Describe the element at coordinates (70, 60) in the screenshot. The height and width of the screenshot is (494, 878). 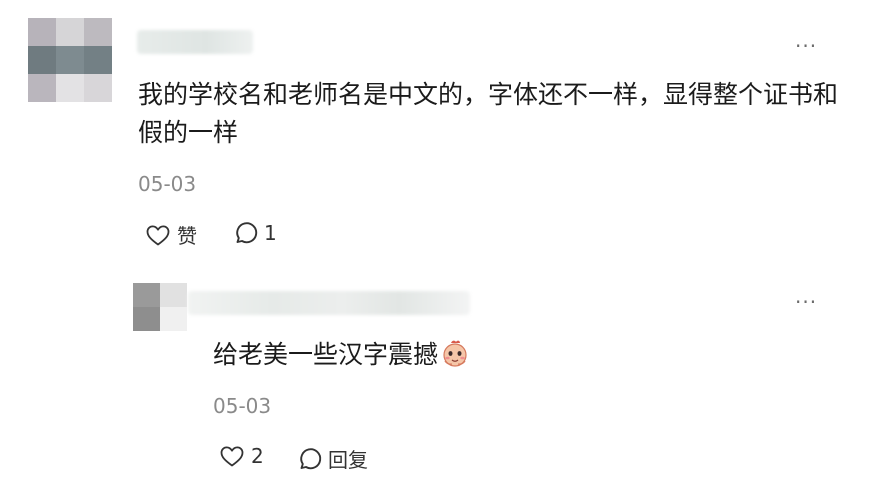
I see `commenter-avatar` at that location.